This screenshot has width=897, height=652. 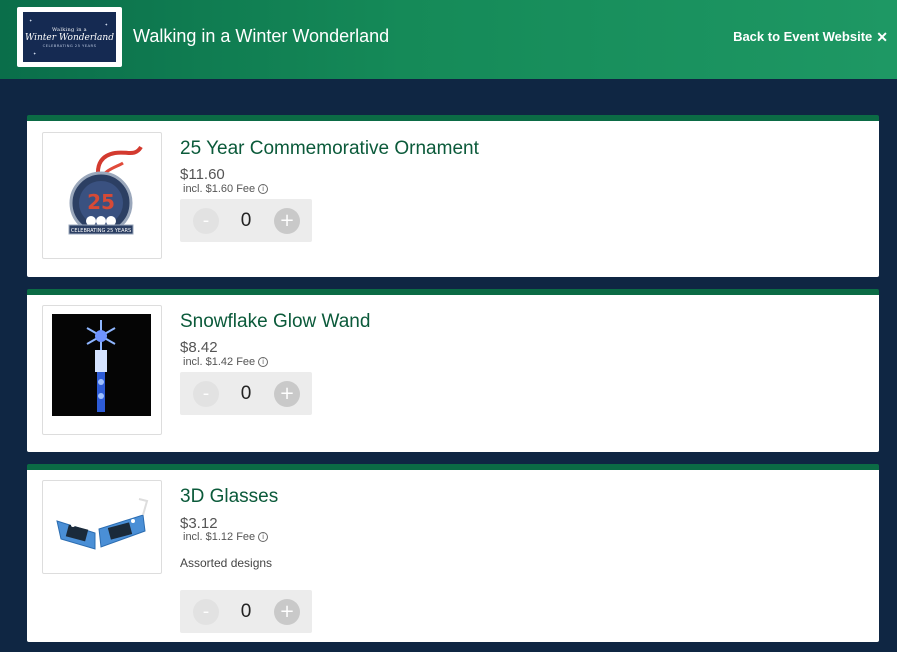 I want to click on product-fee: incl. $1.42 Fee i, so click(x=226, y=362).